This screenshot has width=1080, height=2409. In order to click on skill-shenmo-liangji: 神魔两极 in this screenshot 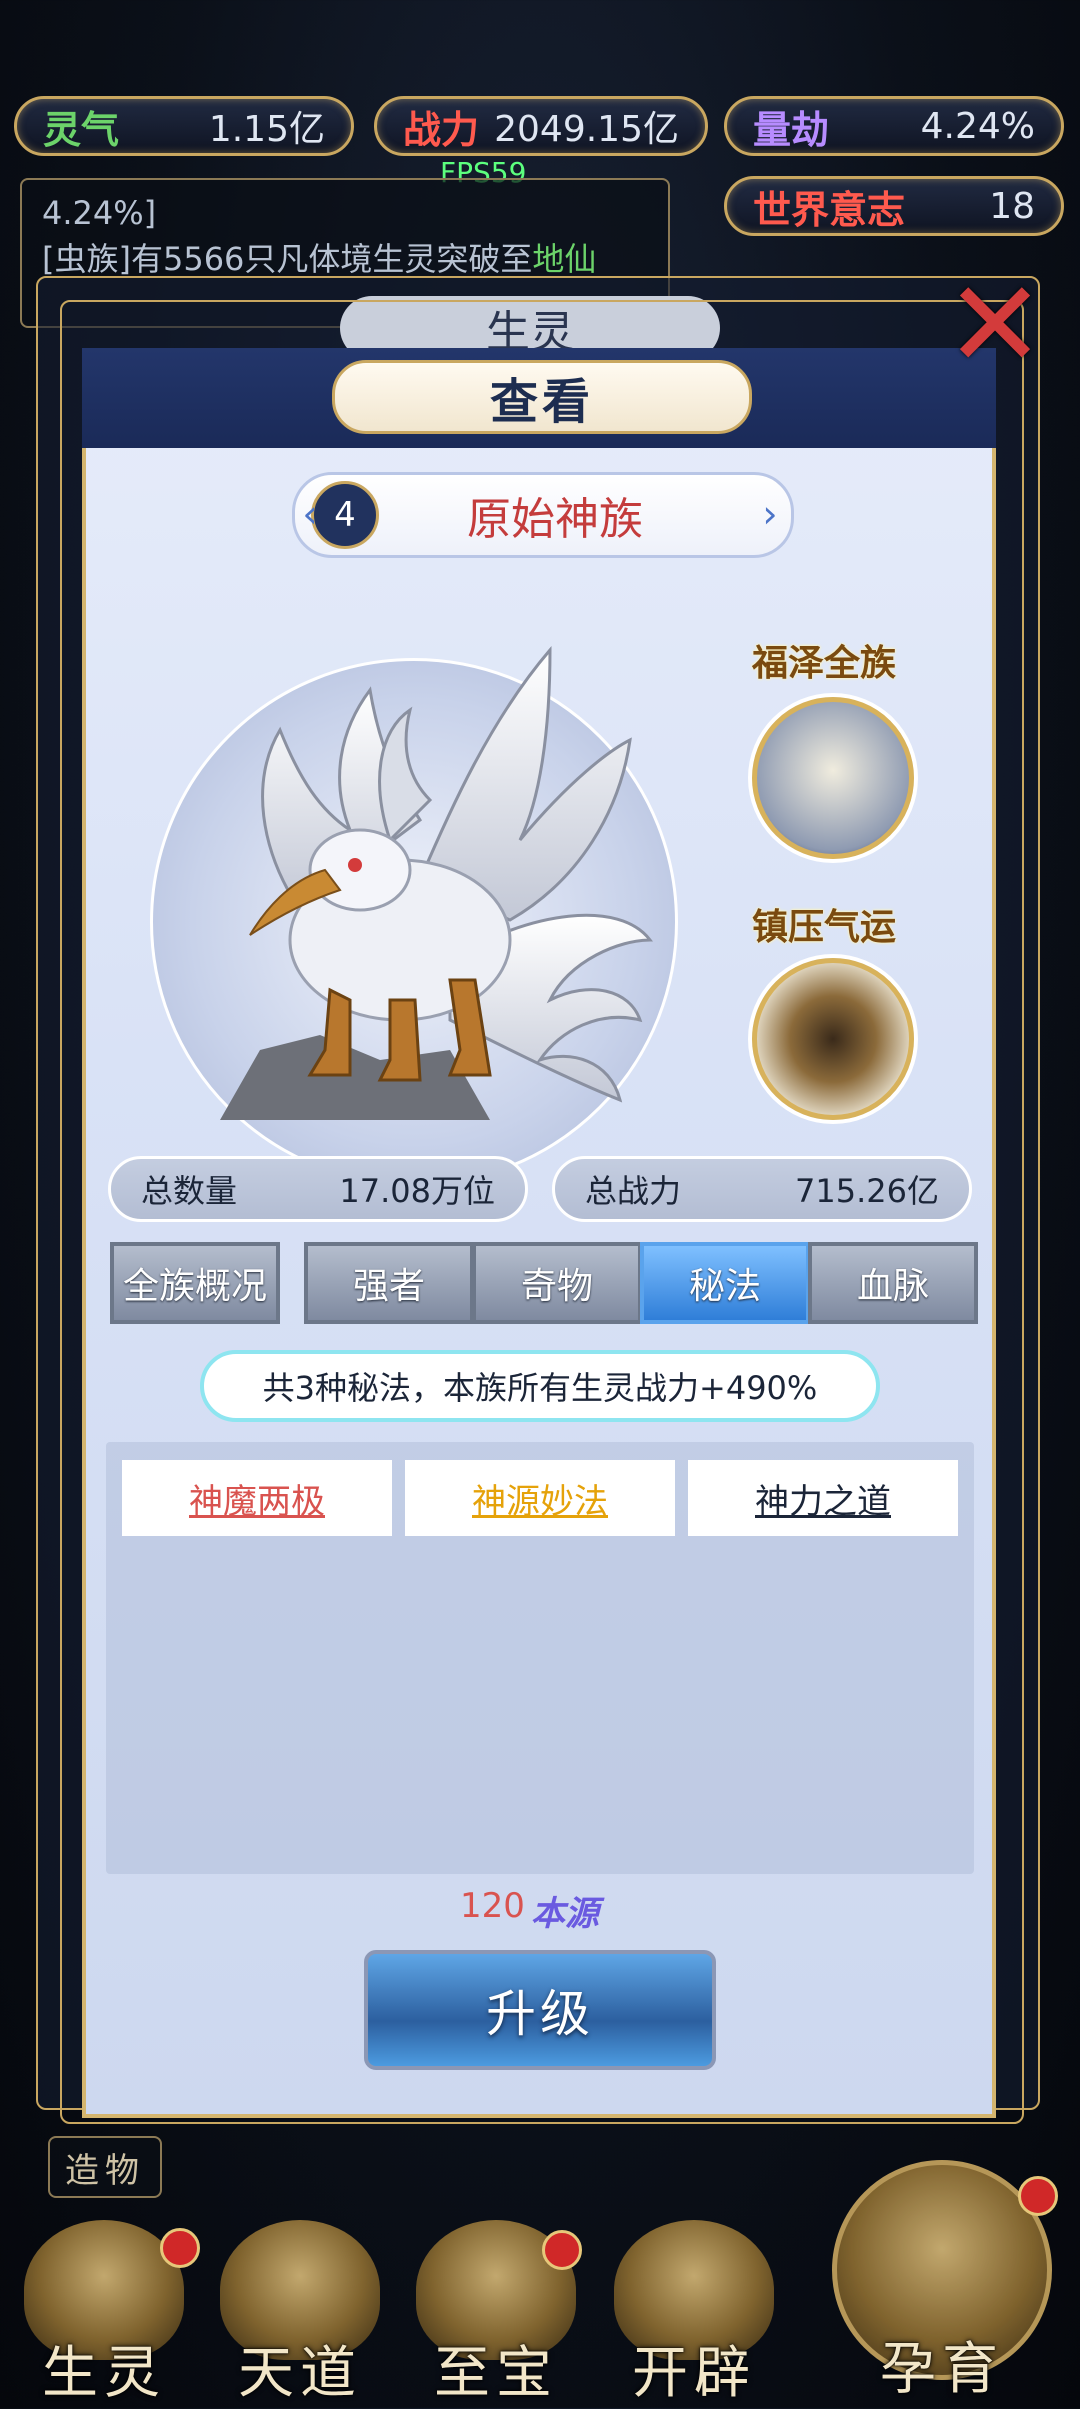, I will do `click(257, 1498)`.